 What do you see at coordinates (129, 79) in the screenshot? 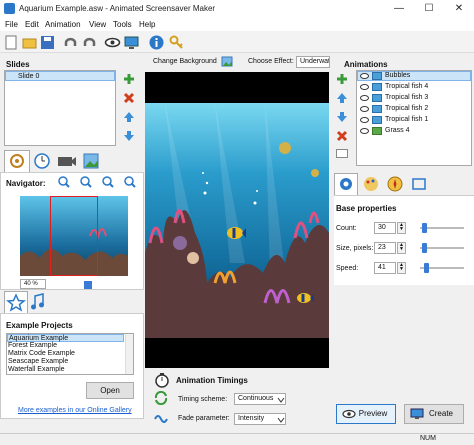
I see `add-slide-icon` at bounding box center [129, 79].